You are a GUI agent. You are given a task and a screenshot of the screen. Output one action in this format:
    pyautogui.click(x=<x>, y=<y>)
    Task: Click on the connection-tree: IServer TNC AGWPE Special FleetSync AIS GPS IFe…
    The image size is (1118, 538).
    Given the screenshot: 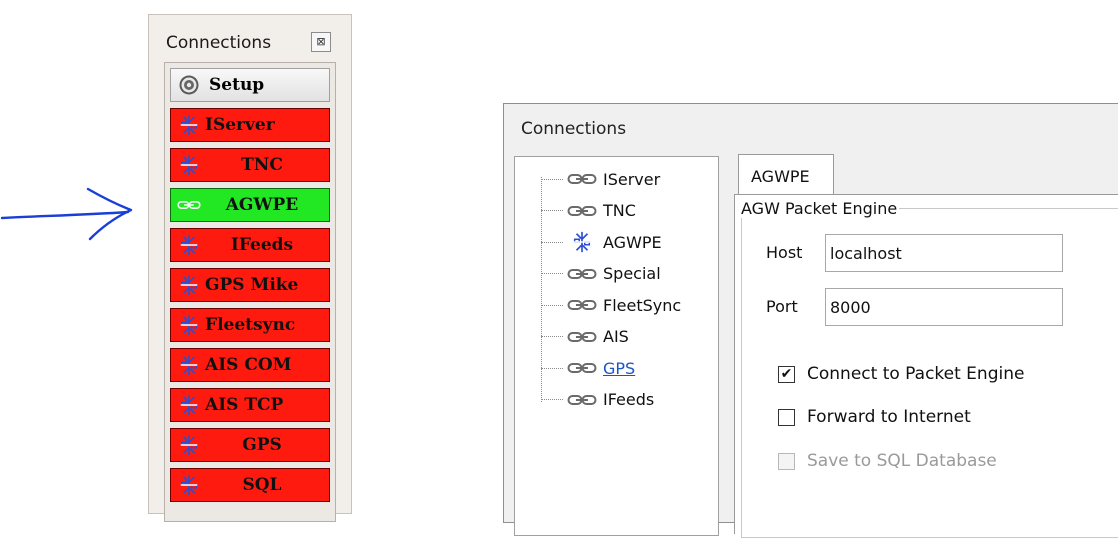 What is the action you would take?
    pyautogui.click(x=616, y=346)
    